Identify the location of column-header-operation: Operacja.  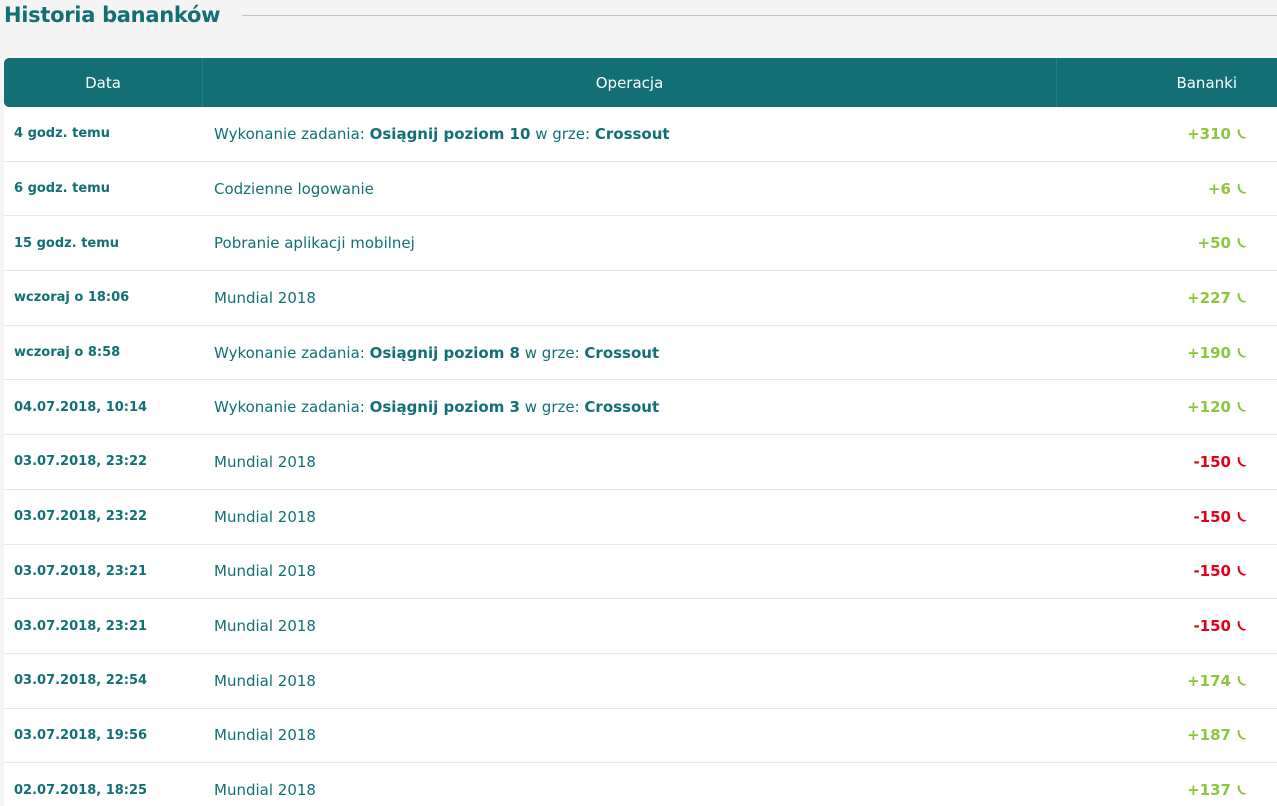
(629, 82).